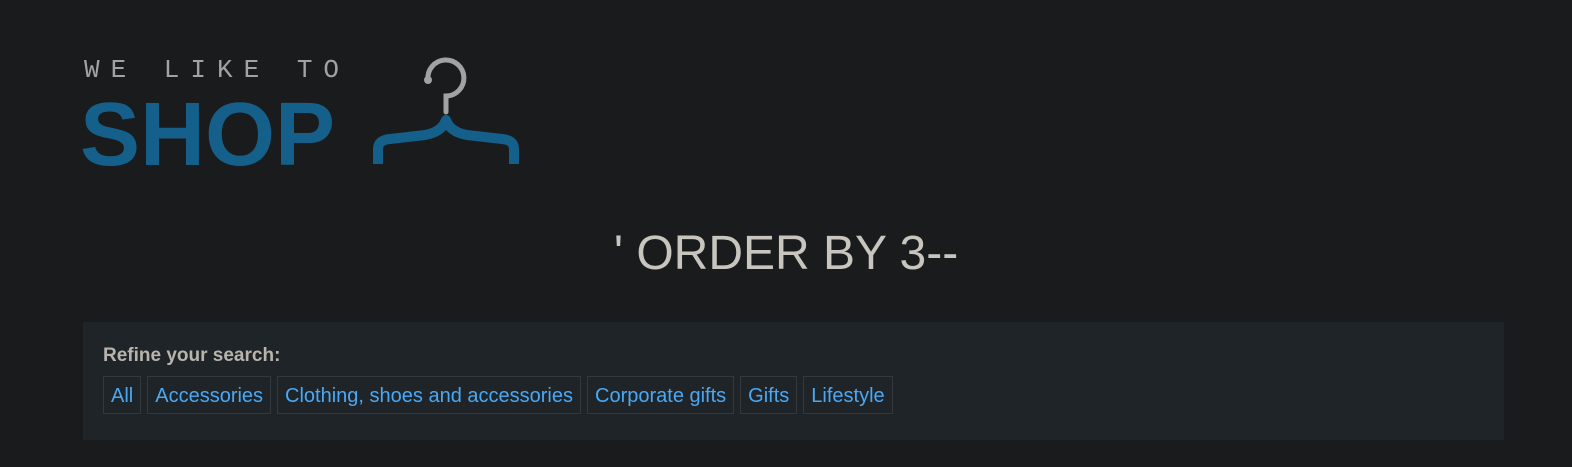  What do you see at coordinates (122, 395) in the screenshot?
I see `category-link-all: All` at bounding box center [122, 395].